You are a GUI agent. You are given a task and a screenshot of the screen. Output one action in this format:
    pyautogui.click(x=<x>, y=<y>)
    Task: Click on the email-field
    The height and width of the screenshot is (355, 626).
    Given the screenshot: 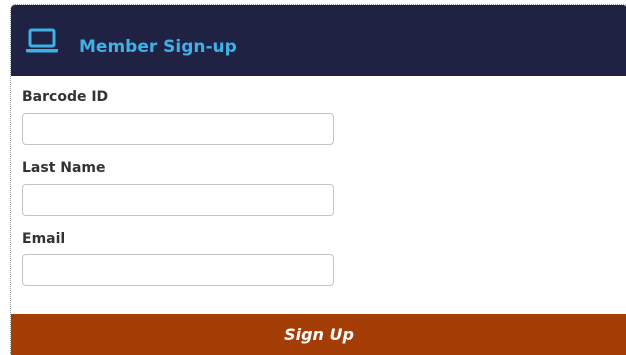 What is the action you would take?
    pyautogui.click(x=178, y=270)
    